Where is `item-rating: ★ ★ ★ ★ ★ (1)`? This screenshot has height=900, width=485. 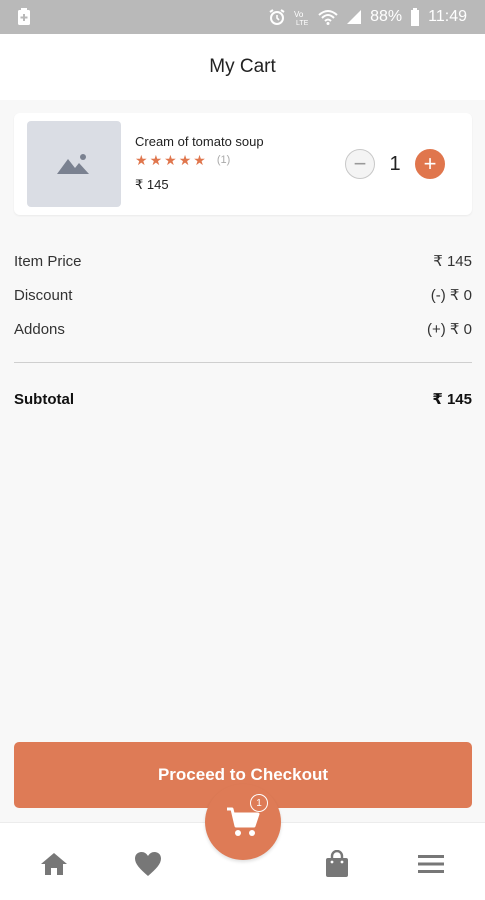 item-rating: ★ ★ ★ ★ ★ (1) is located at coordinates (182, 160).